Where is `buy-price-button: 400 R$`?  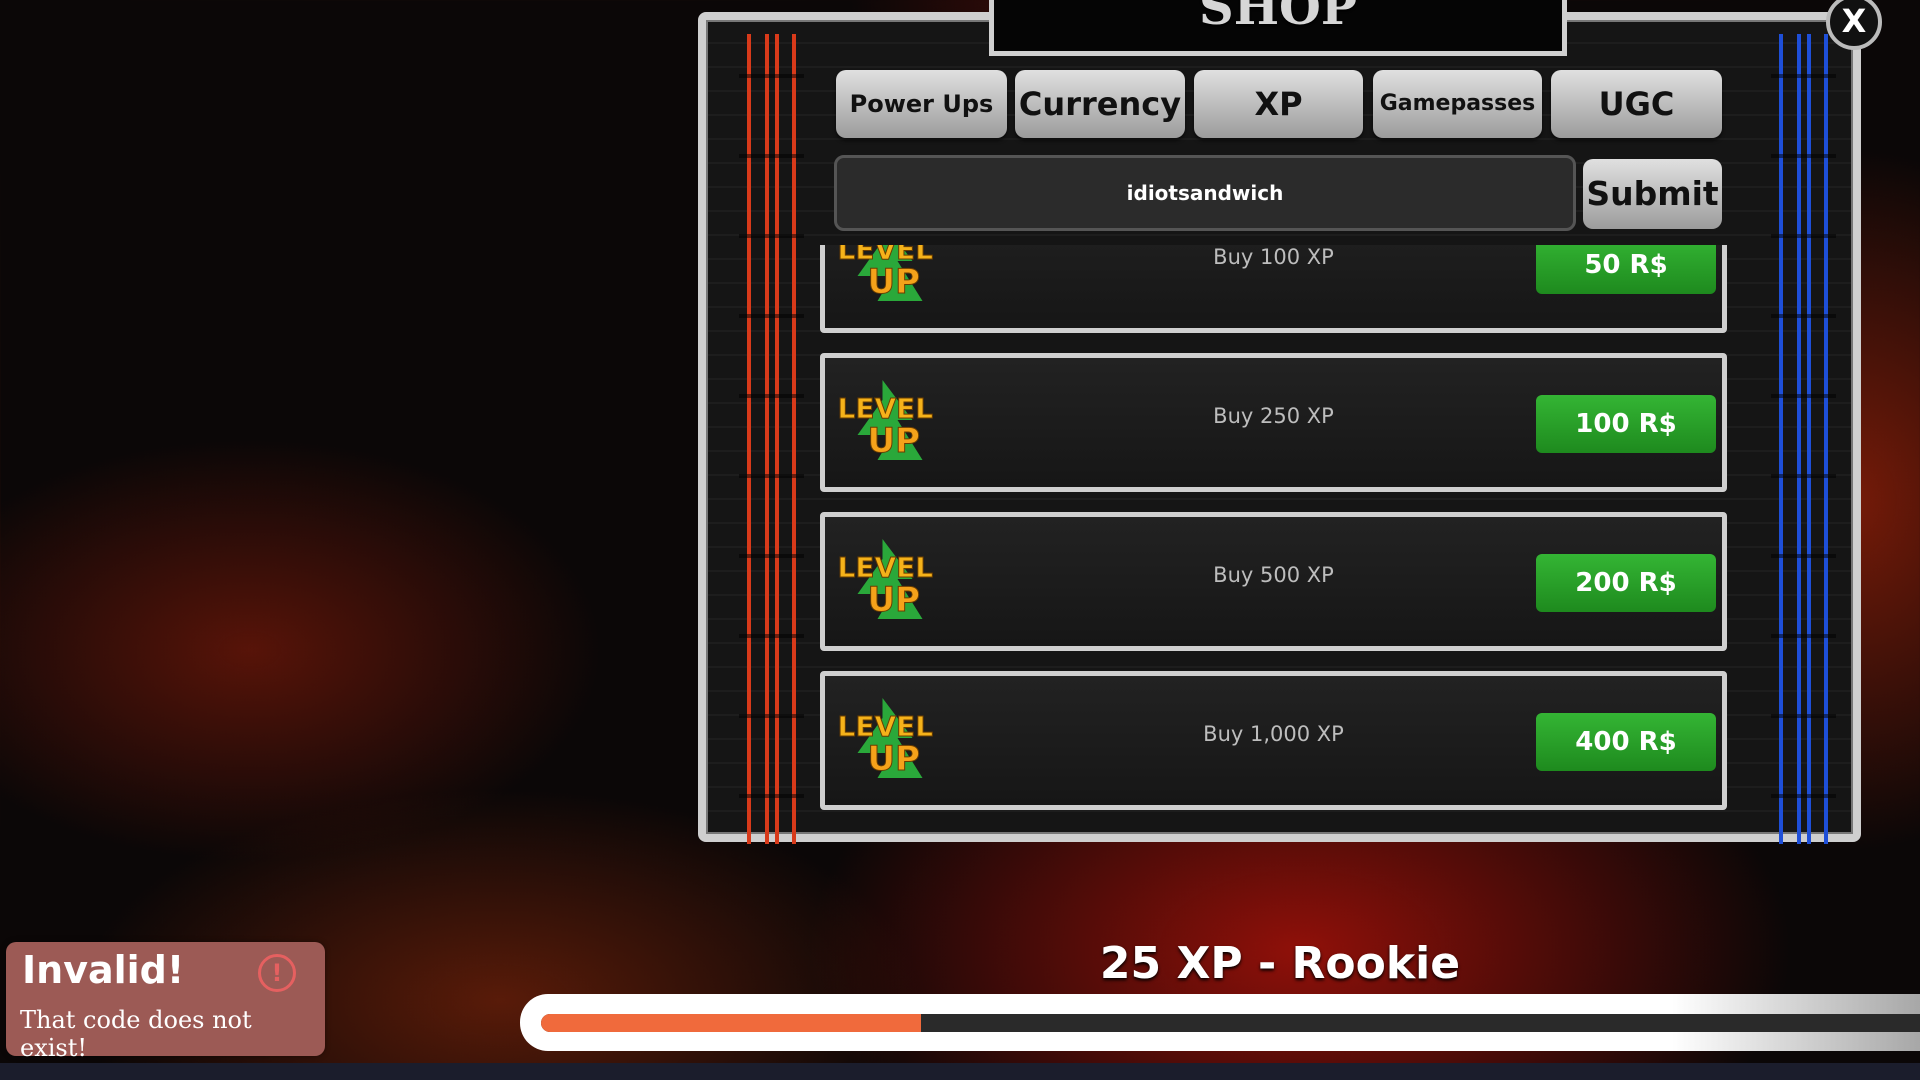 buy-price-button: 400 R$ is located at coordinates (1626, 742).